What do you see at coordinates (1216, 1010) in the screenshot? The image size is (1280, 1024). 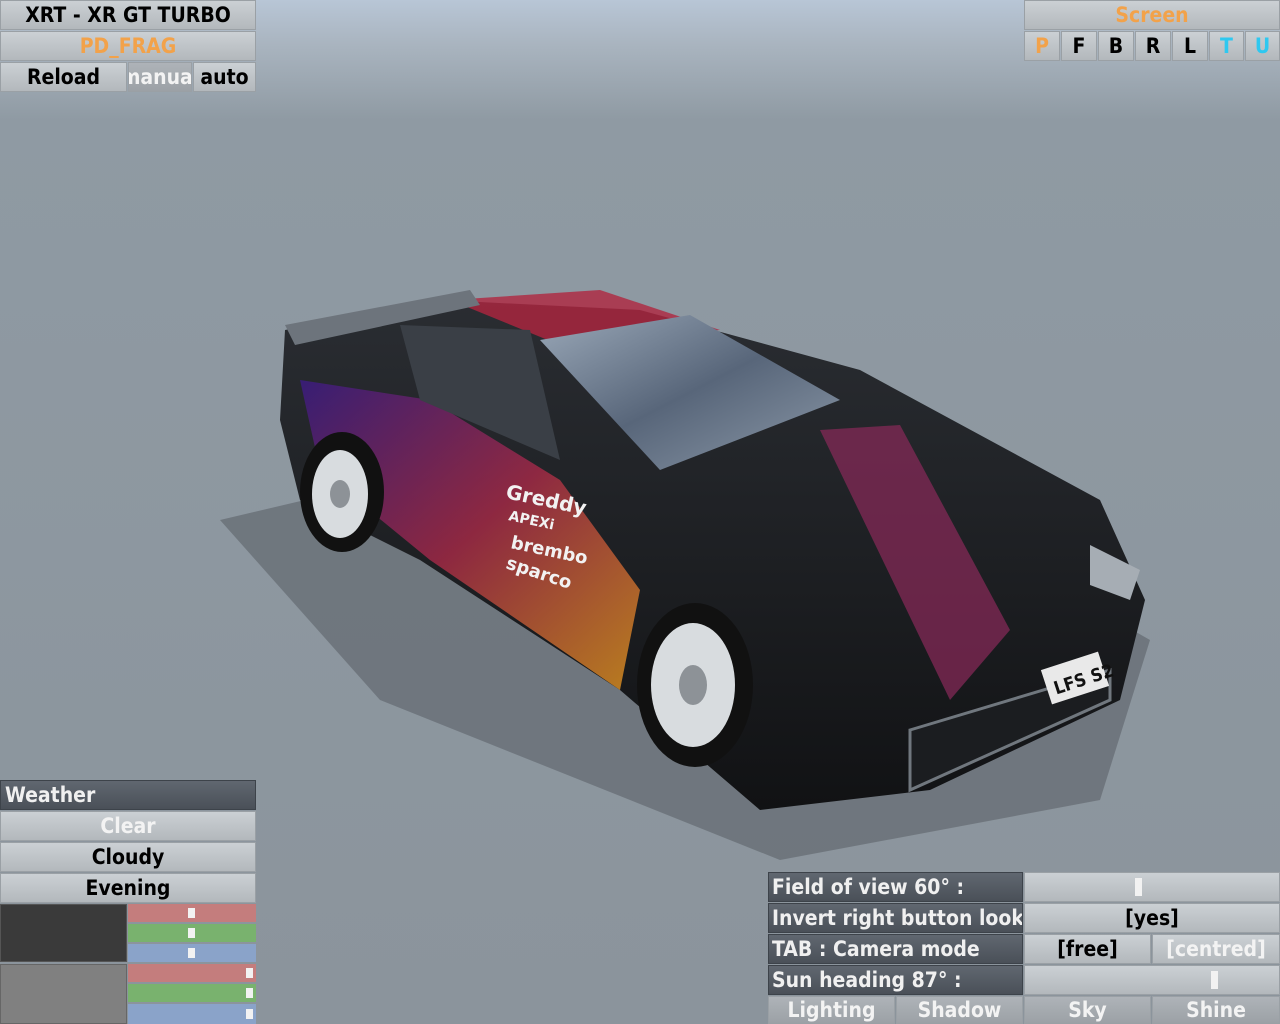 I see `tab-shine: Shine` at bounding box center [1216, 1010].